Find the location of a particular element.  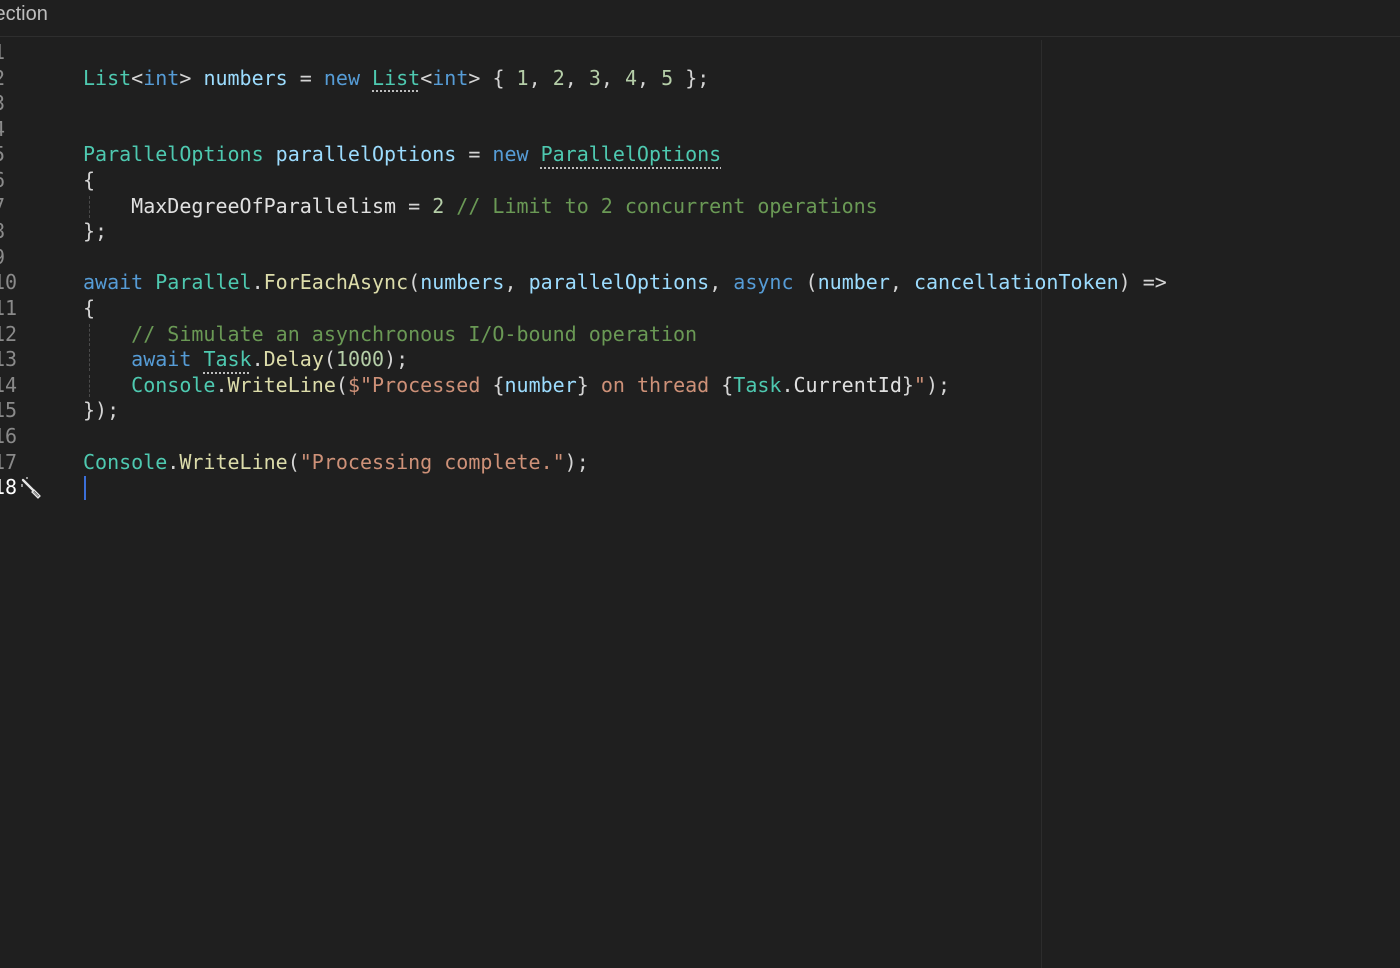

type-token: Console is located at coordinates (173, 384).